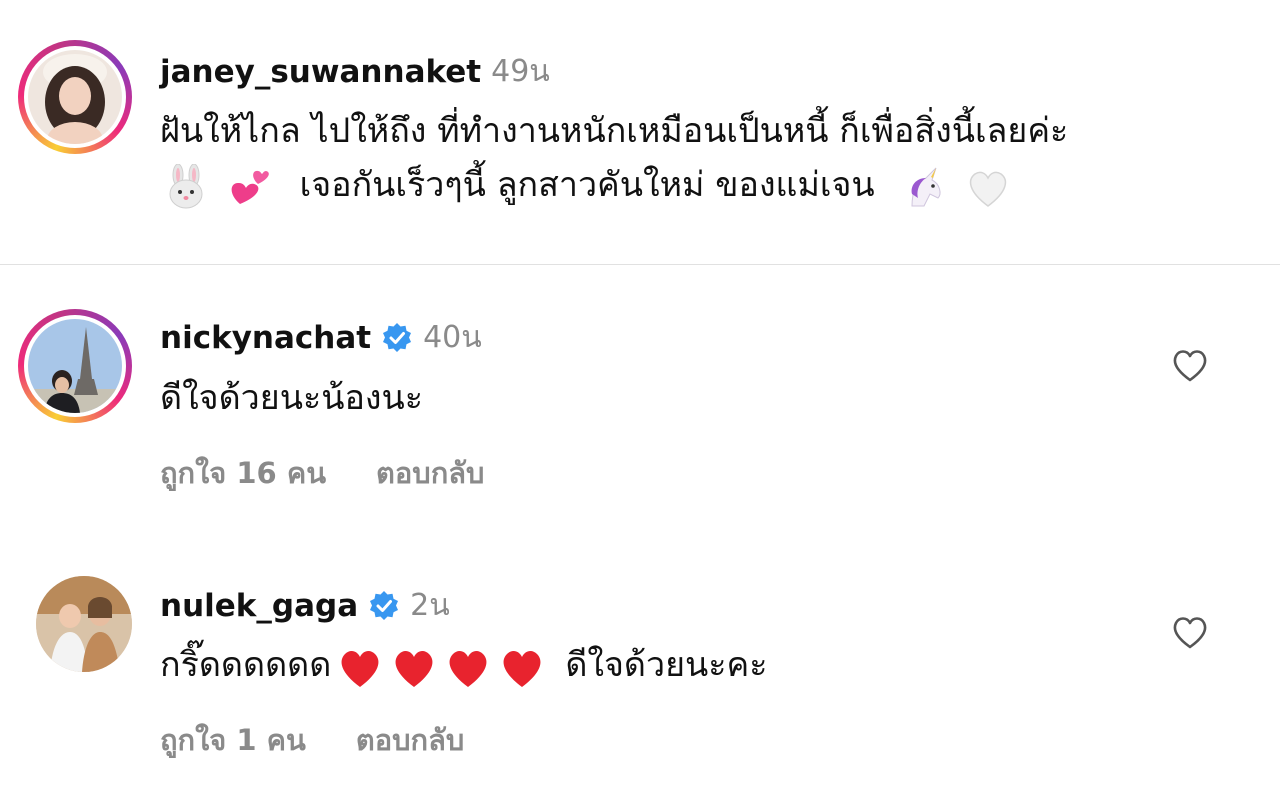 The height and width of the screenshot is (791, 1280). Describe the element at coordinates (265, 338) in the screenshot. I see `username: nickynachat` at that location.